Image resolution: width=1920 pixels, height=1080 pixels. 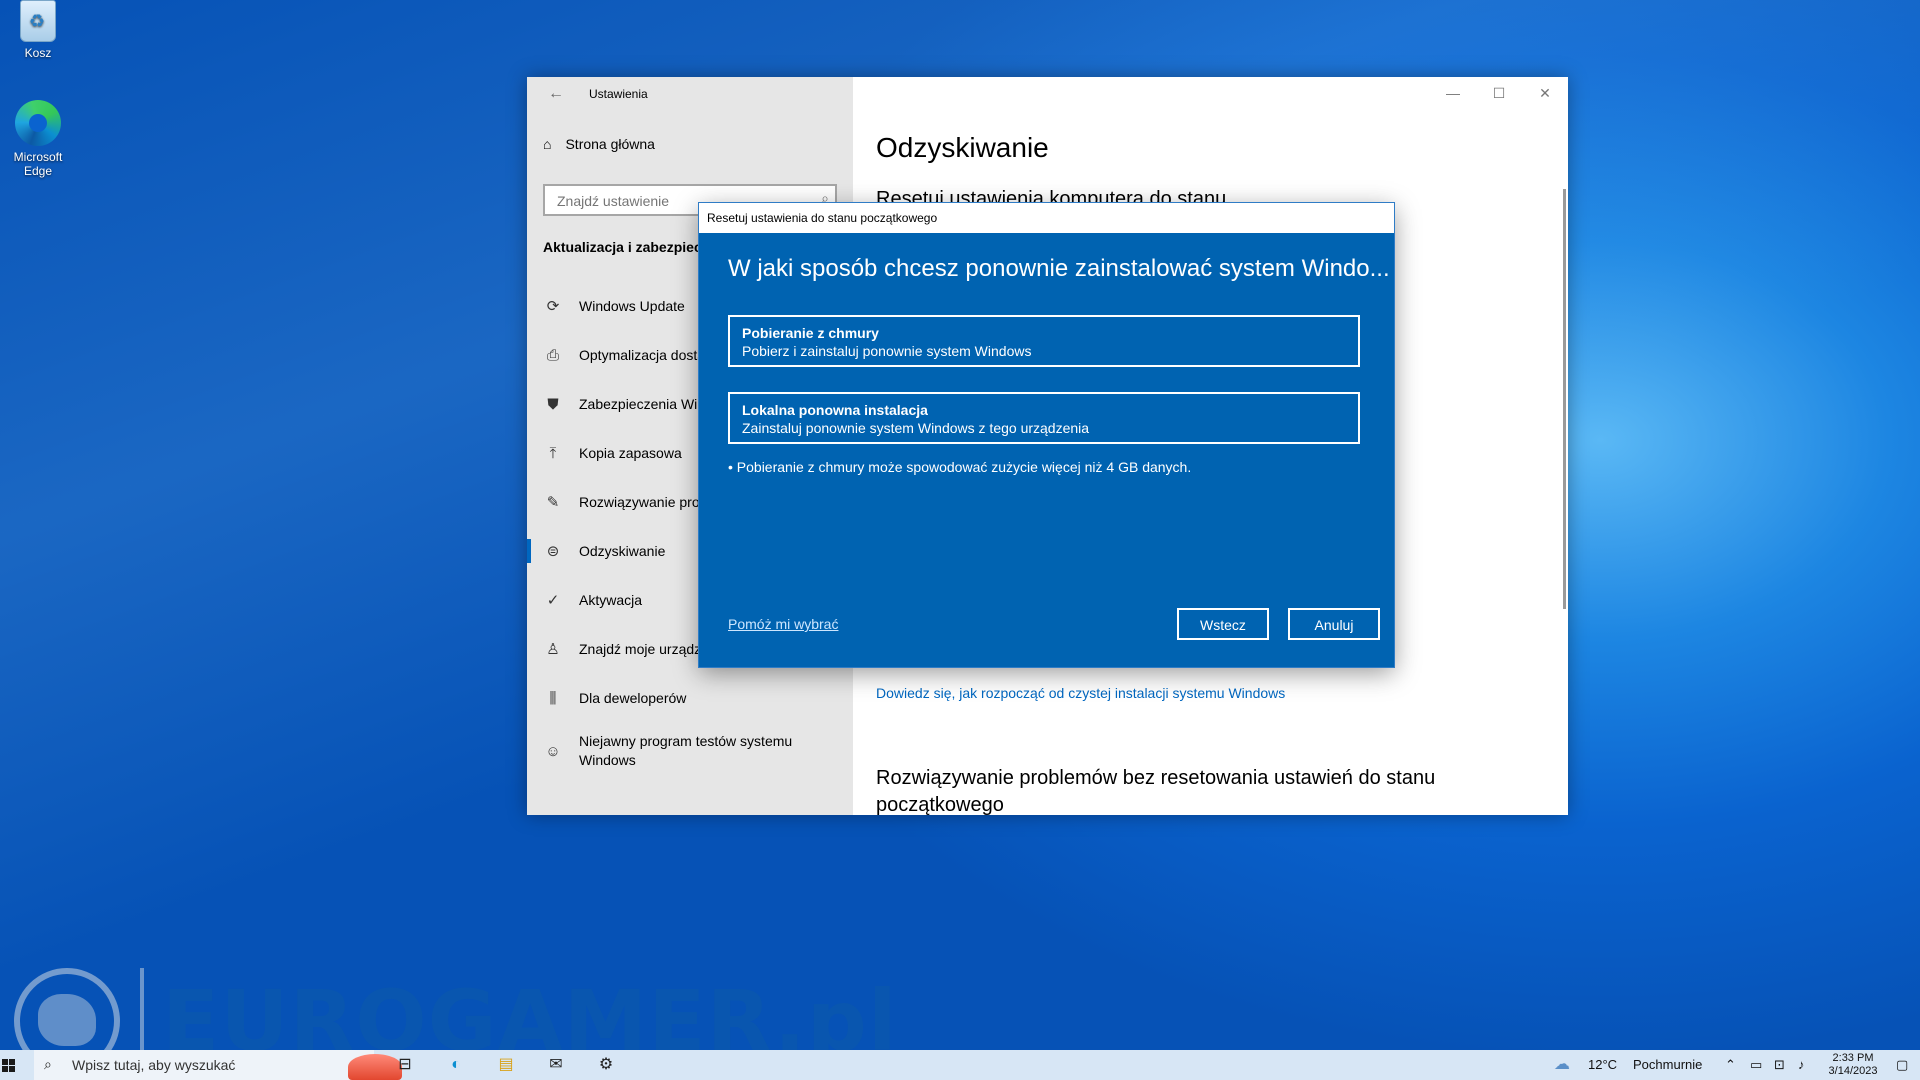 What do you see at coordinates (685, 751) in the screenshot?
I see `sidebar-item-label: Niejawny program testów systemu Windows` at bounding box center [685, 751].